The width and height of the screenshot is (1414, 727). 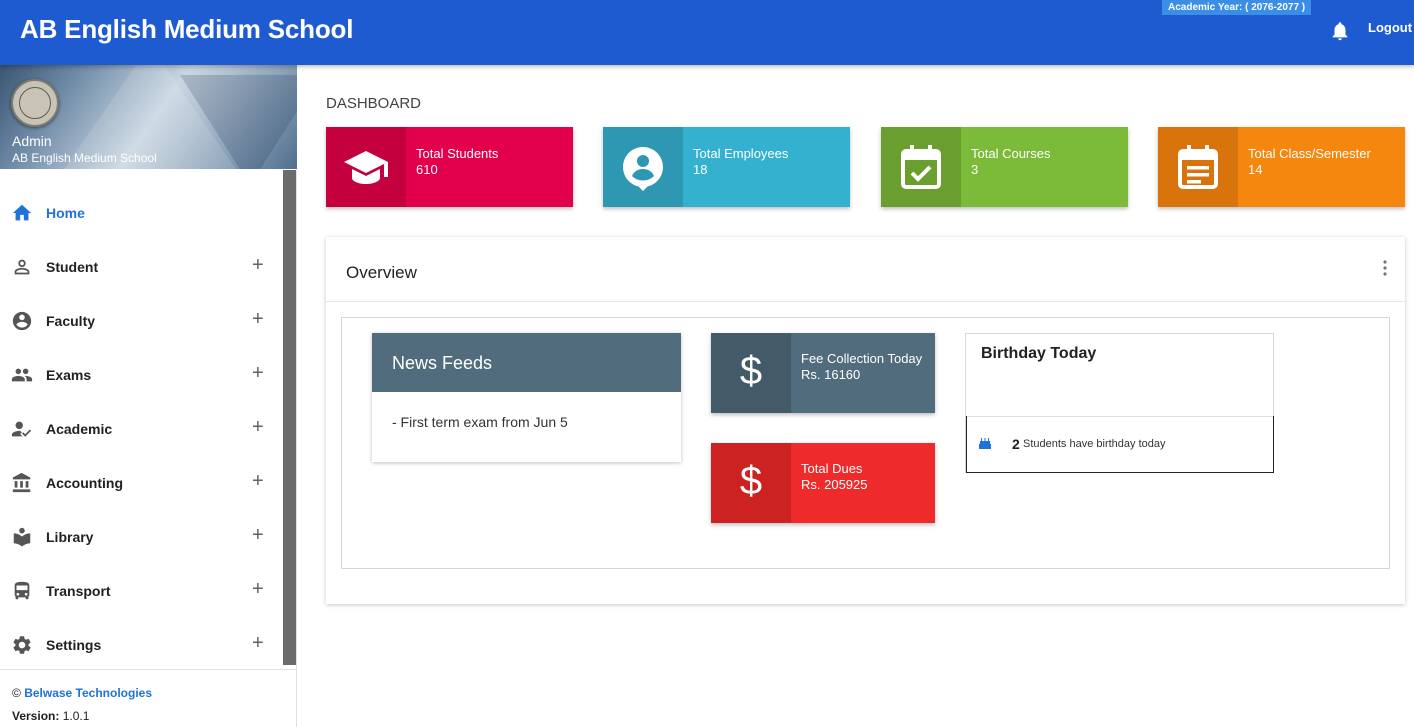 What do you see at coordinates (834, 484) in the screenshot?
I see `fee-value: Rs. 205925` at bounding box center [834, 484].